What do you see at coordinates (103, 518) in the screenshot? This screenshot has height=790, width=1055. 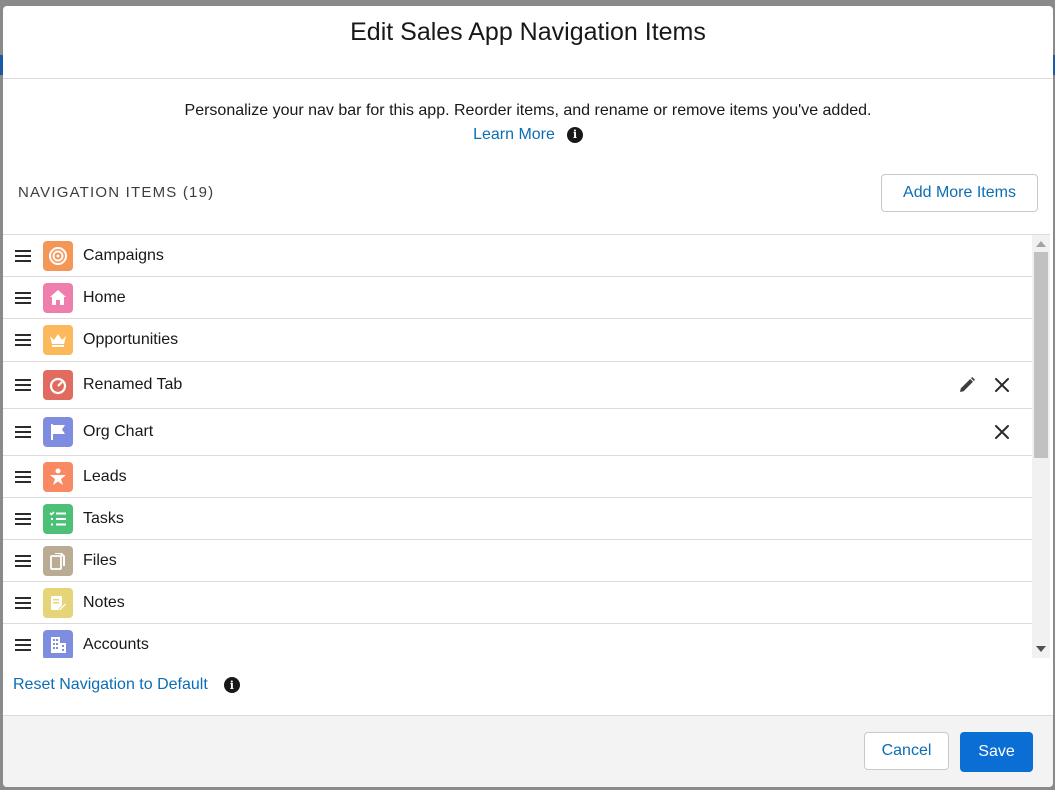 I see `navigation-item-label: Tasks` at bounding box center [103, 518].